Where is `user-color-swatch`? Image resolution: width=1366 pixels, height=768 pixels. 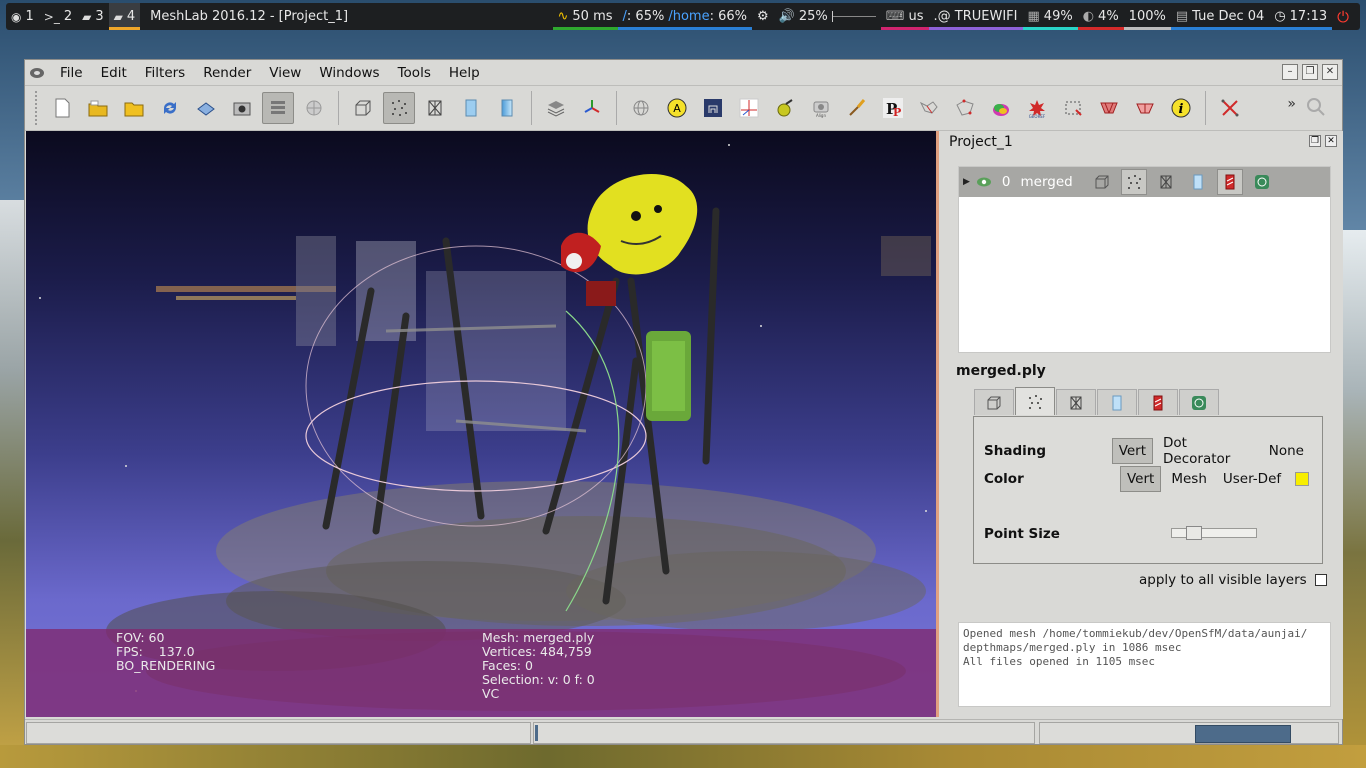
user-color-swatch is located at coordinates (1302, 479).